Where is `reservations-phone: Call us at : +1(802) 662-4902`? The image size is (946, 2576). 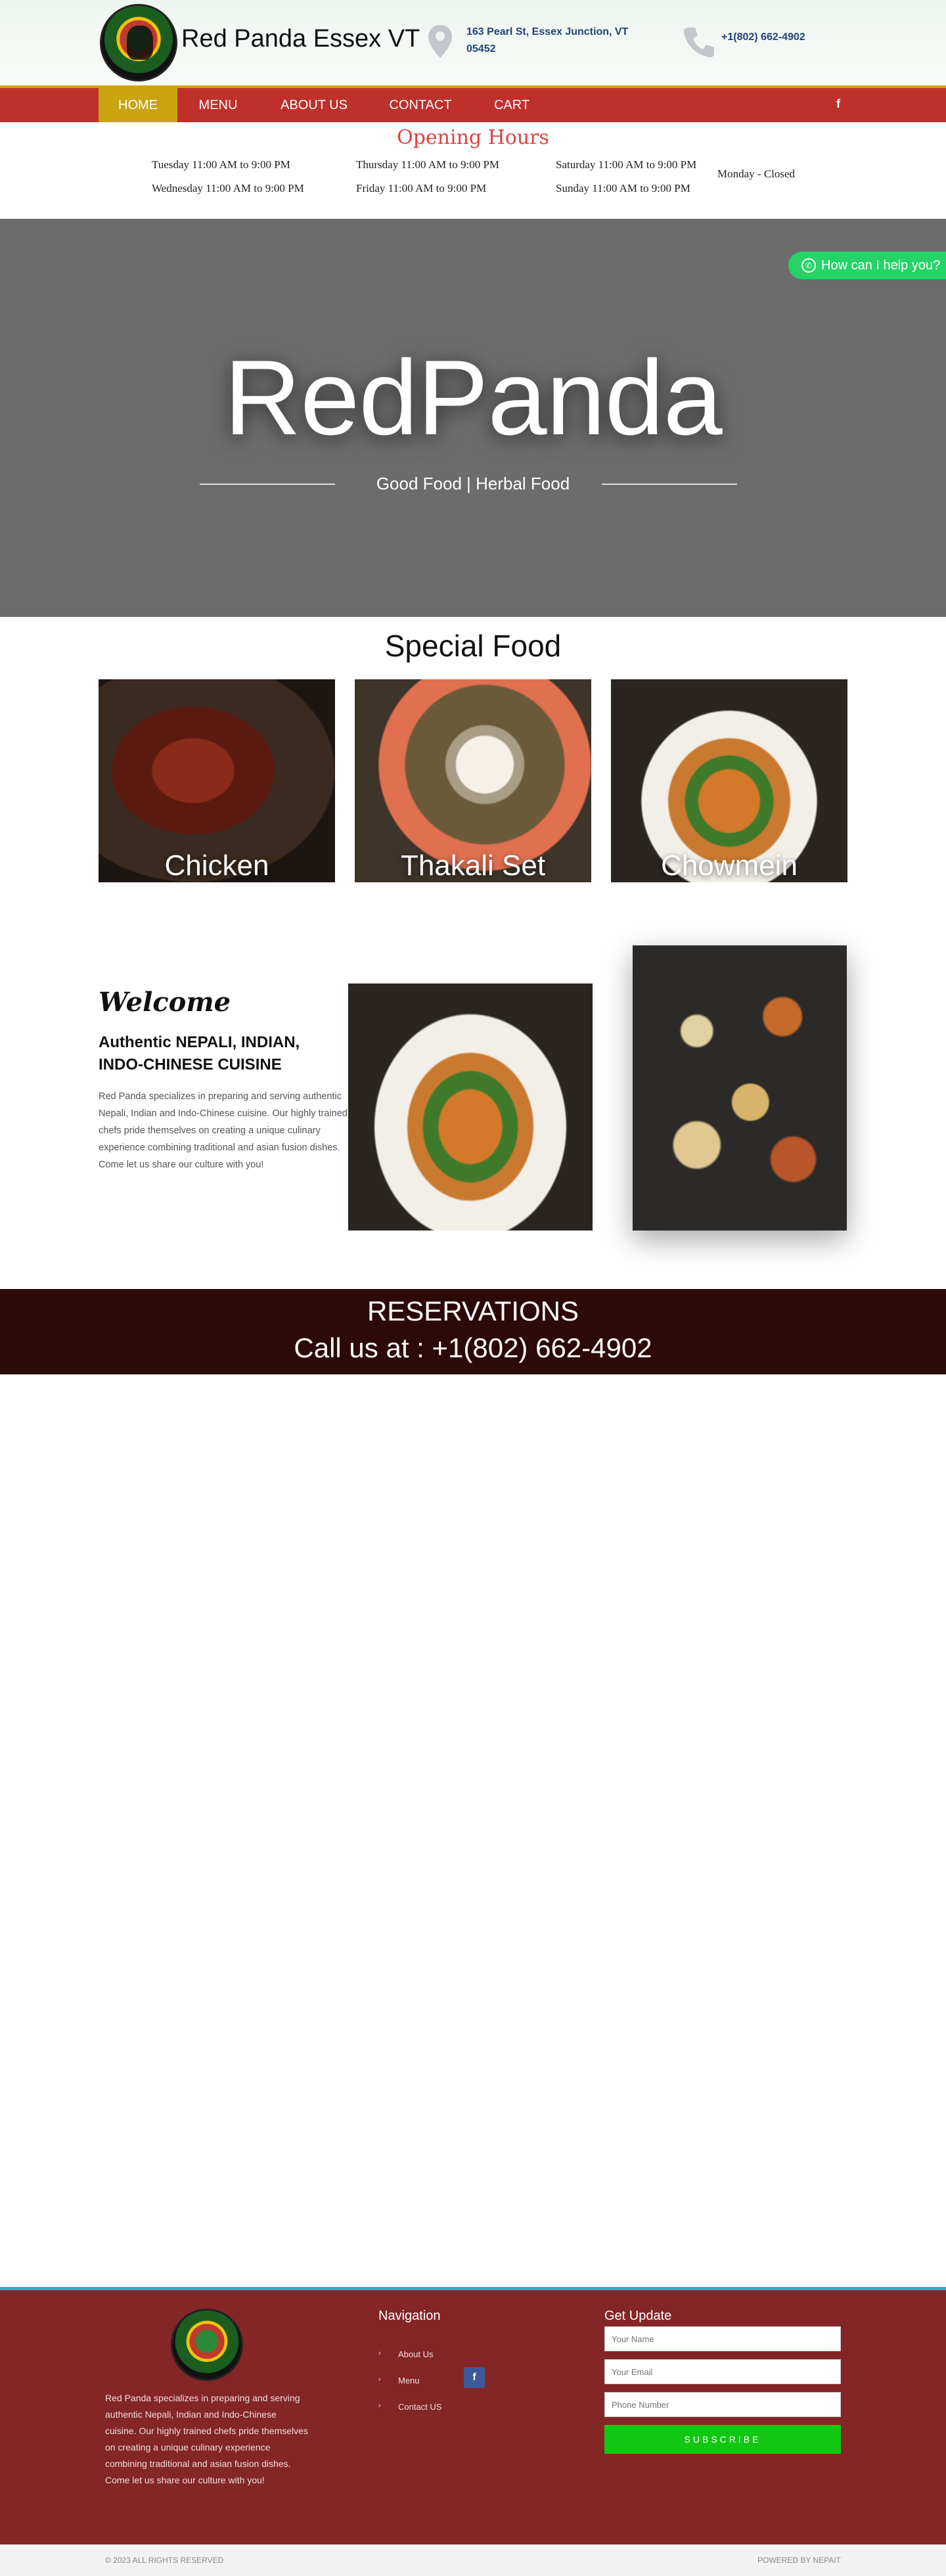 reservations-phone: Call us at : +1(802) 662-4902 is located at coordinates (473, 1348).